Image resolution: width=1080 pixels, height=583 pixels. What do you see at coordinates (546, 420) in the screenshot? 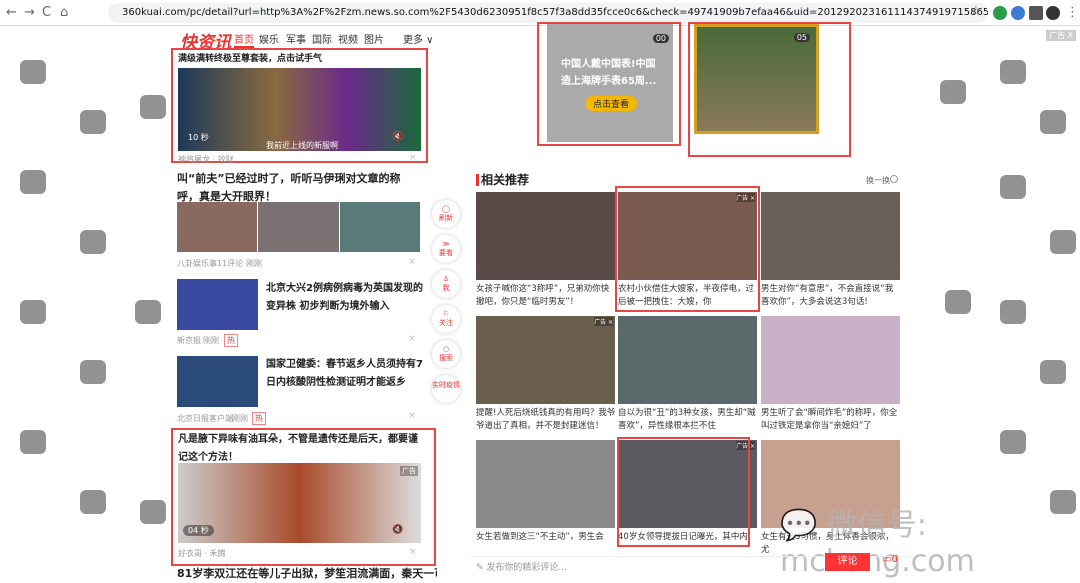
I see `related-caption: 提醒!人死后烧纸钱真的有用吗？我爷爷道出了真相，并不是封建迷信！` at bounding box center [546, 420].